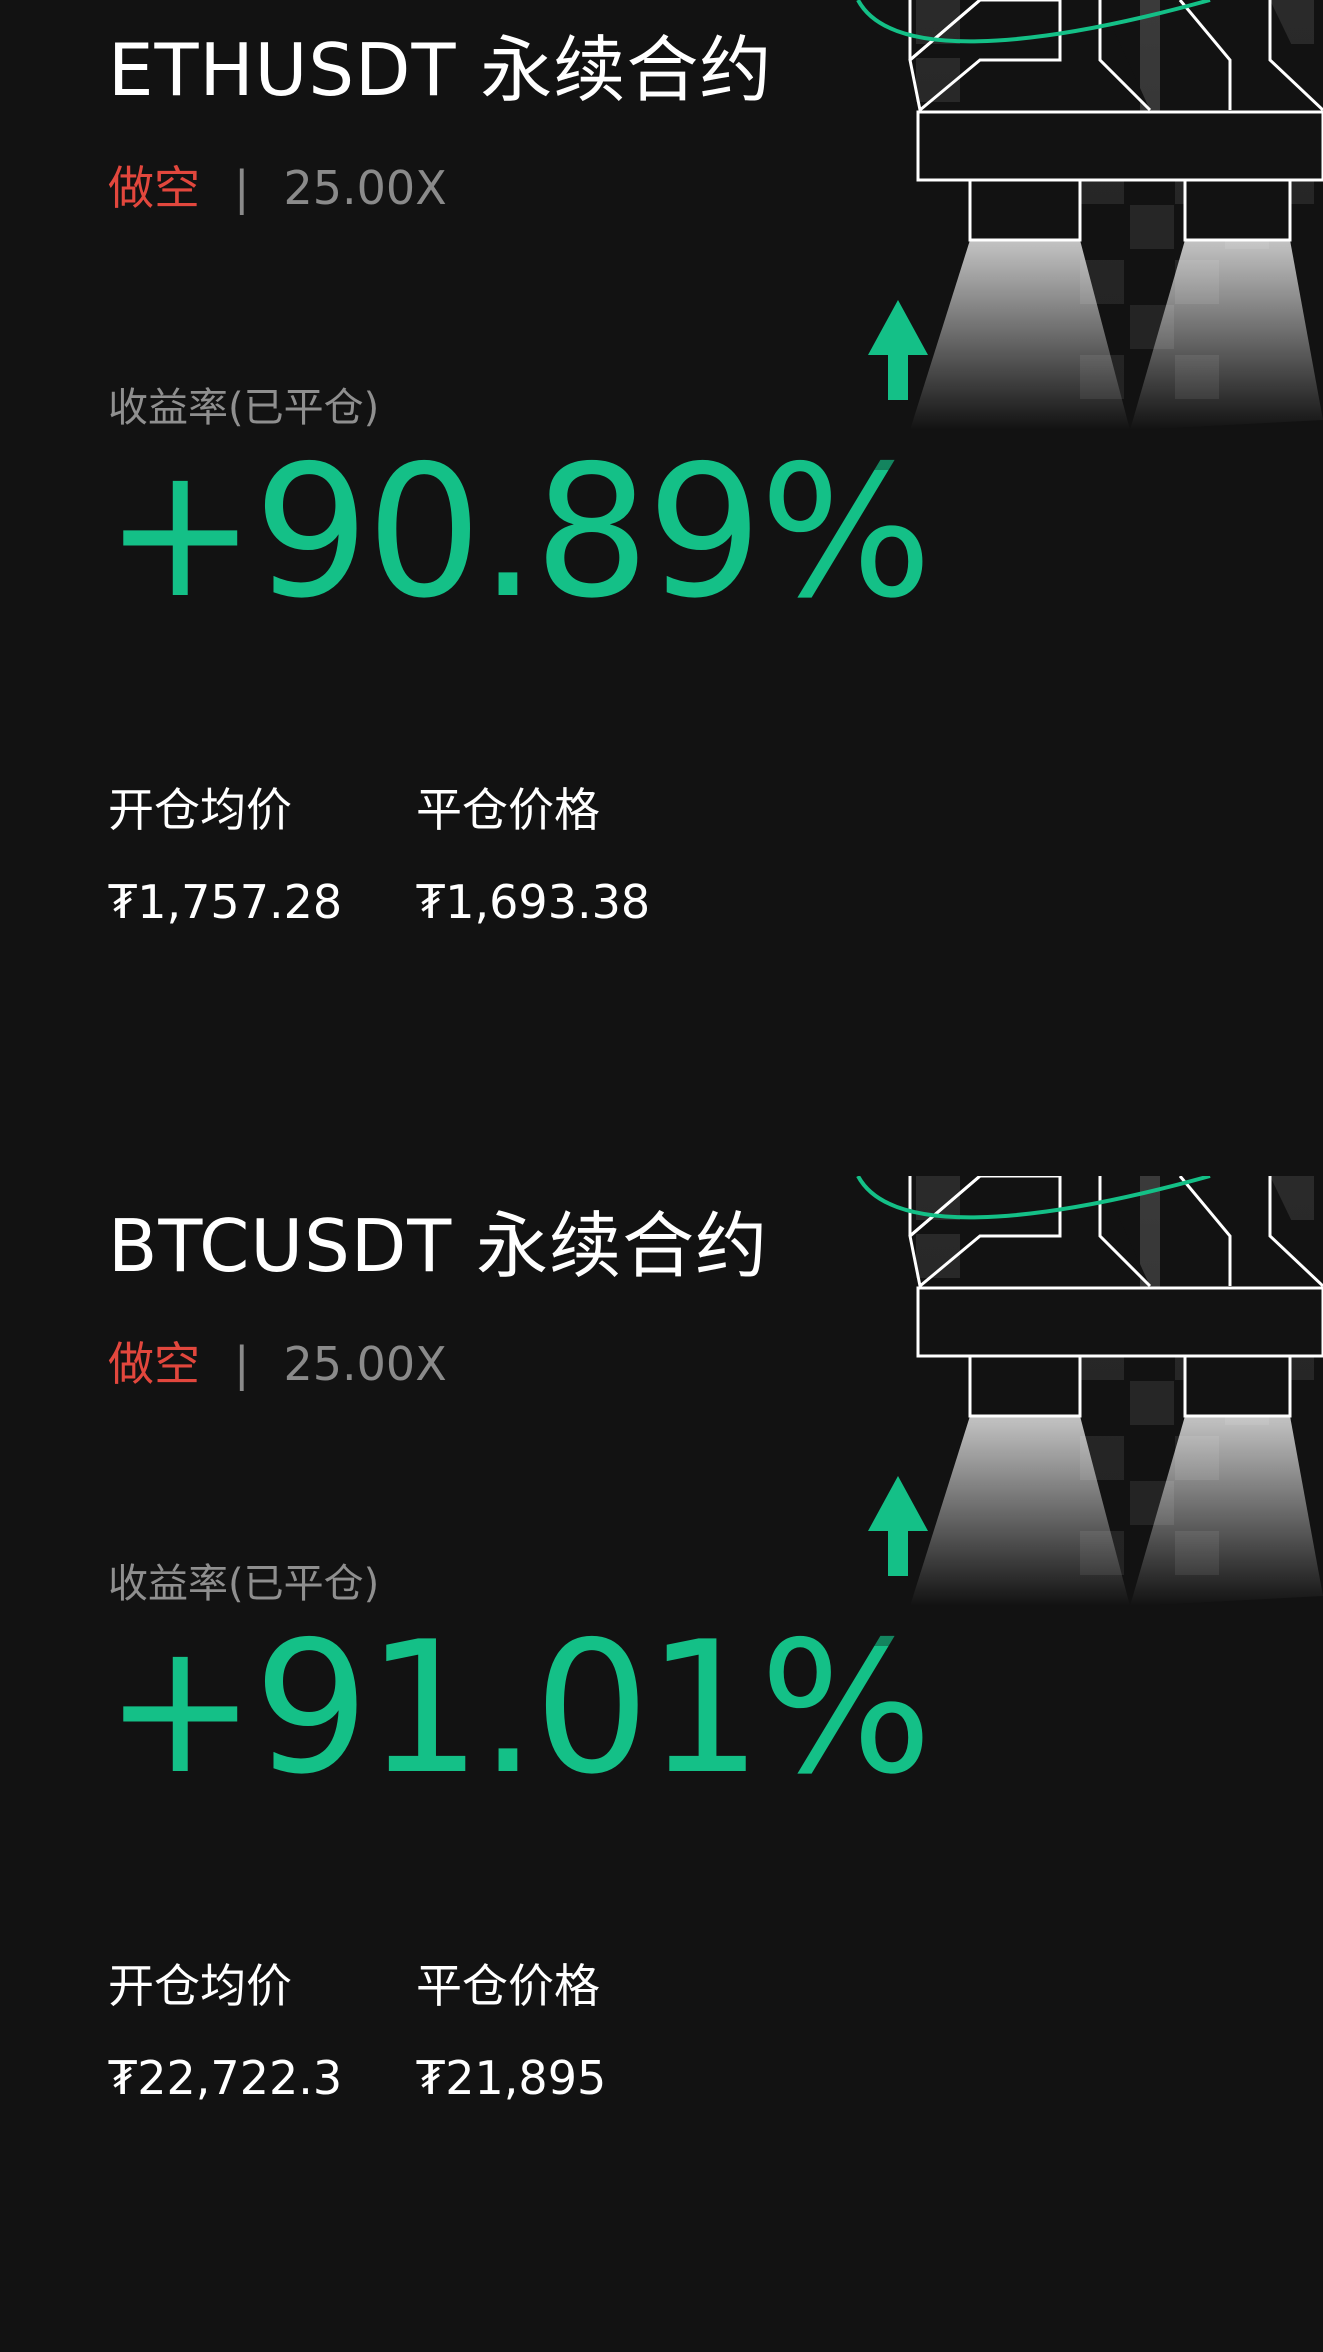  What do you see at coordinates (440, 70) in the screenshot?
I see `contract-title: ETHUSDT 永续合约` at bounding box center [440, 70].